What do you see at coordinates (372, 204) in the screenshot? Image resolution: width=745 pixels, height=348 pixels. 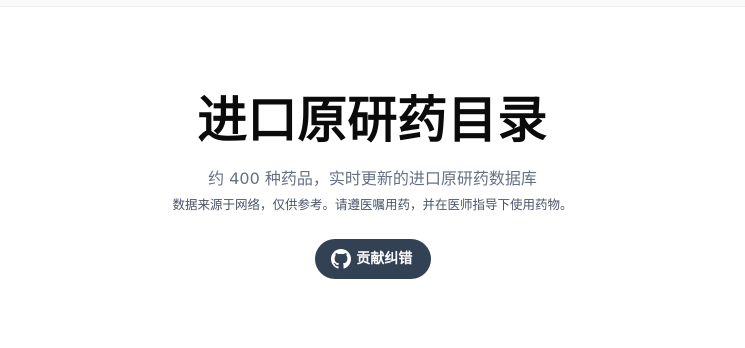 I see `disclaimer-text: 数据来源于网络，仅供参考。请遵医嘱用药，并在医师指导下使用药物。` at bounding box center [372, 204].